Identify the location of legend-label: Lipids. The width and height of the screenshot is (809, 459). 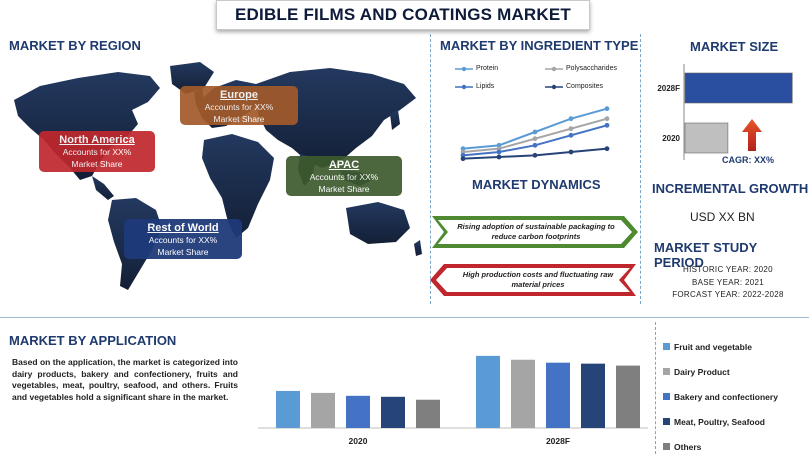
(485, 86).